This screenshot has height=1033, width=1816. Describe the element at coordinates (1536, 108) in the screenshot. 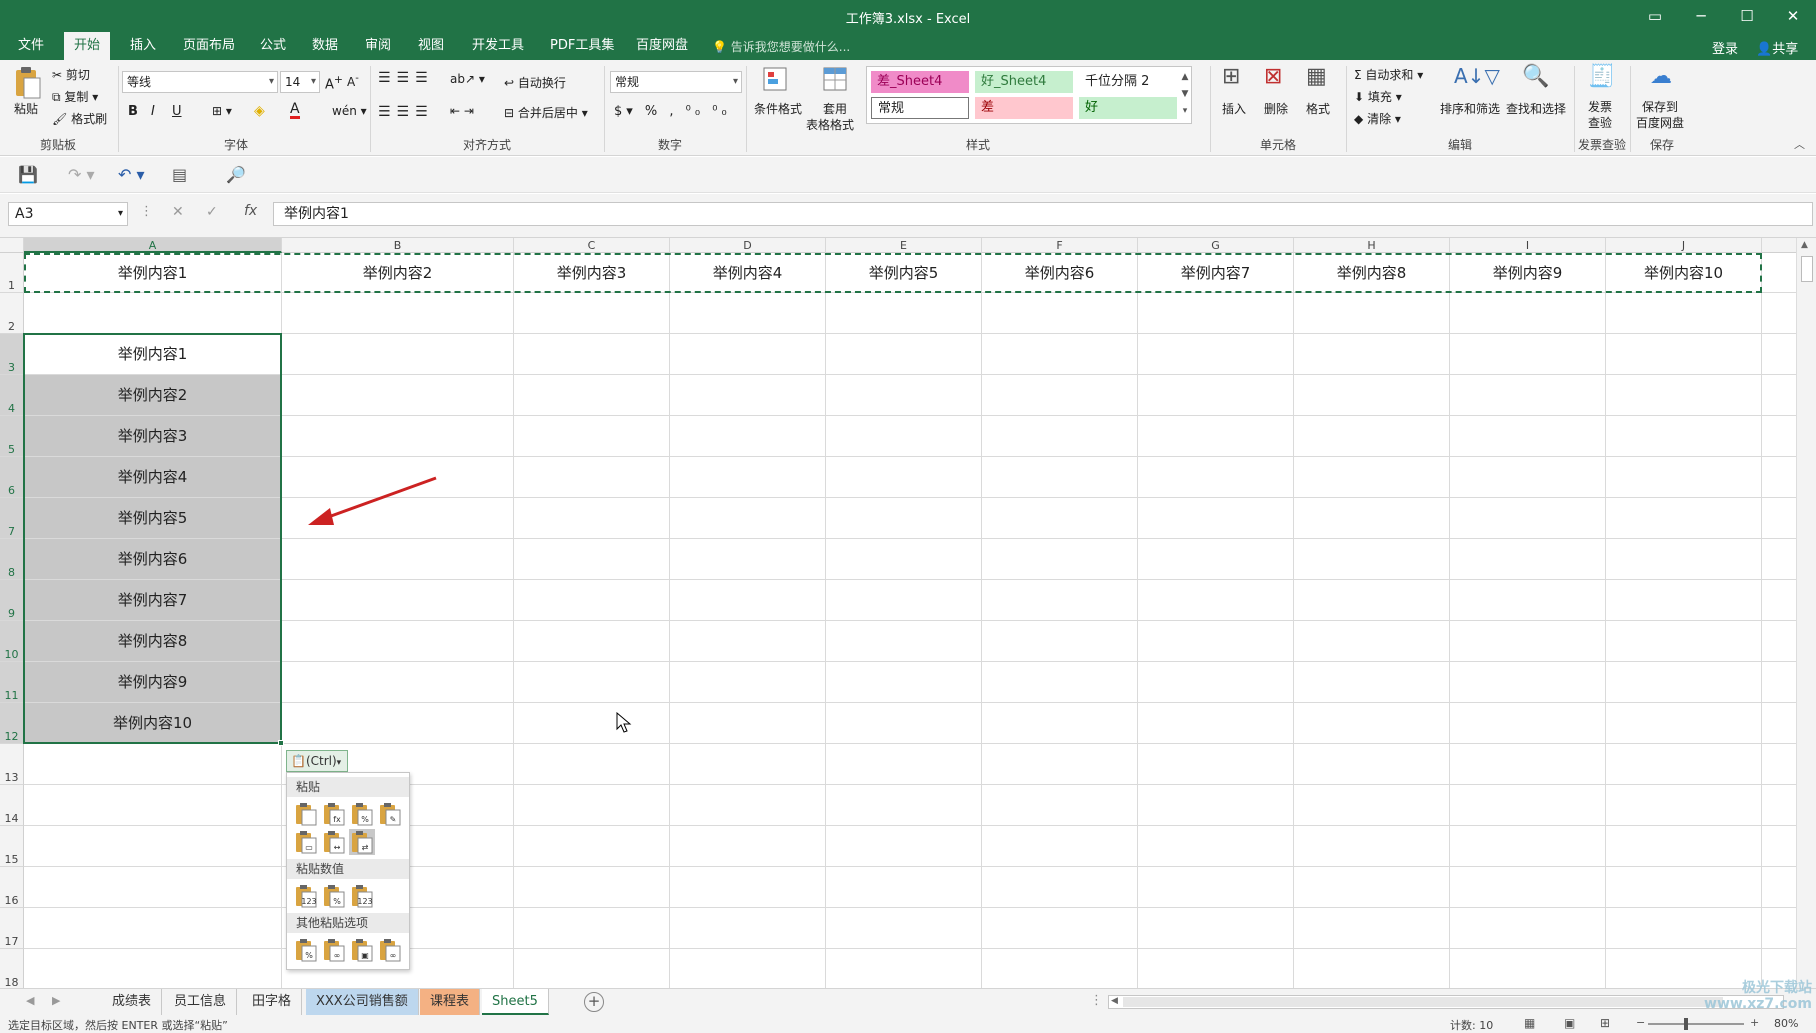

I see `find-select-label: 查找和选择` at that location.